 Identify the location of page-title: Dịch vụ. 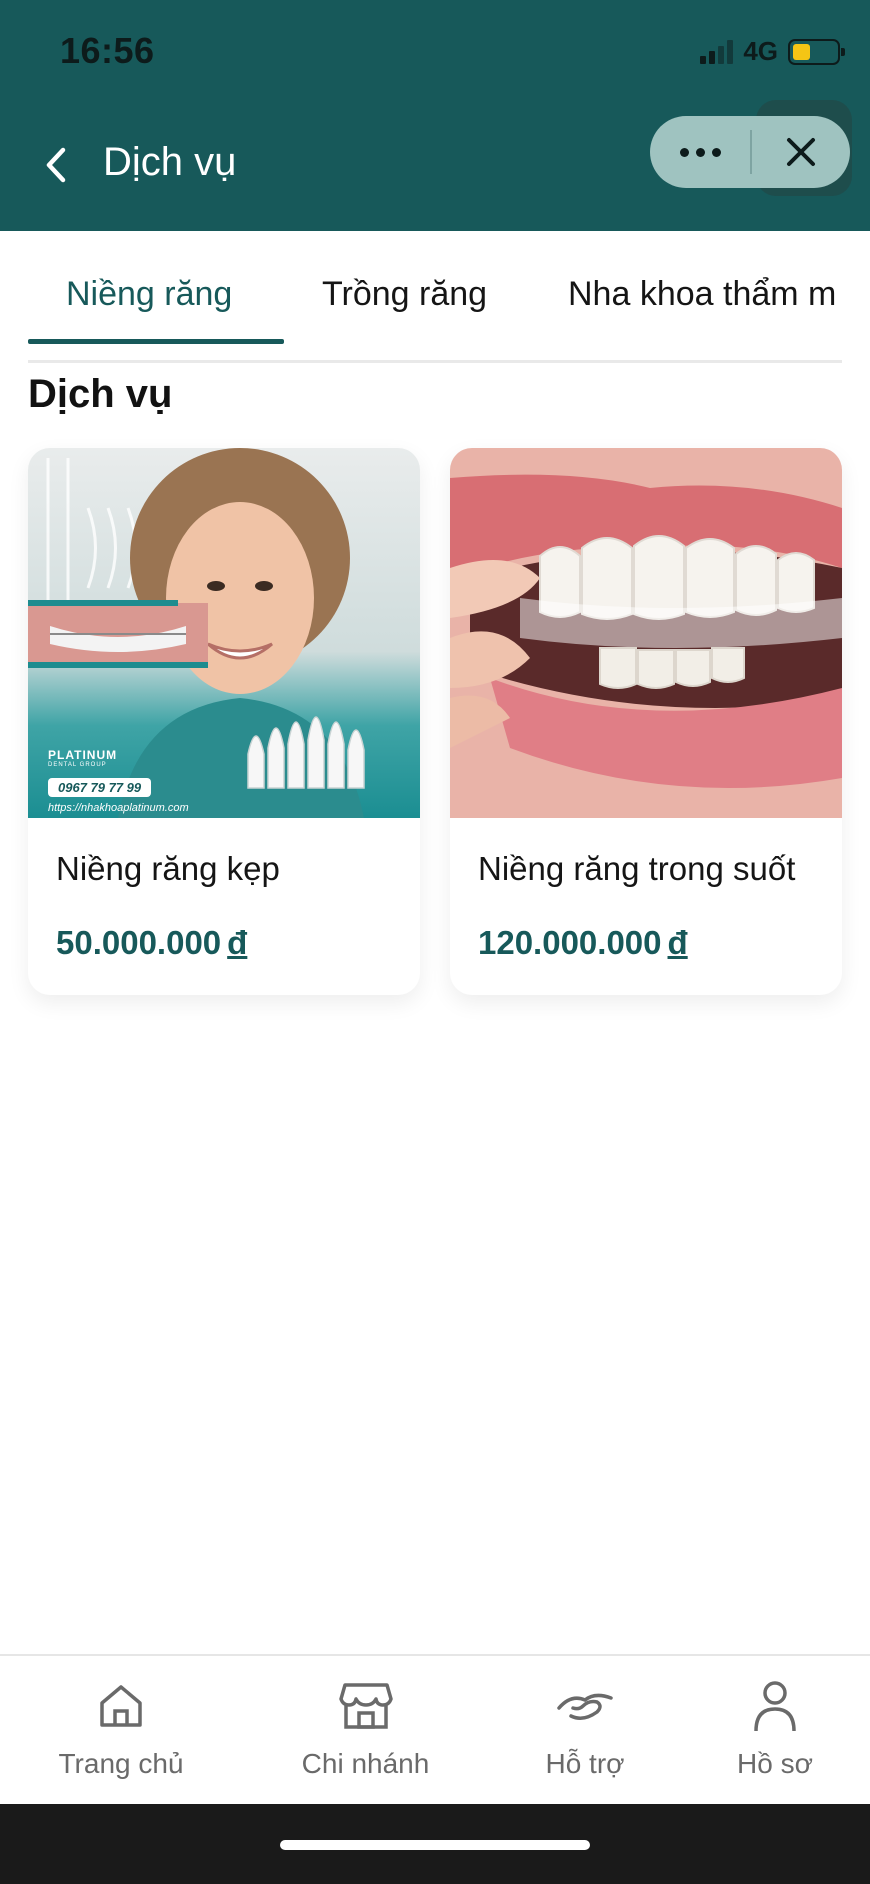
(170, 162).